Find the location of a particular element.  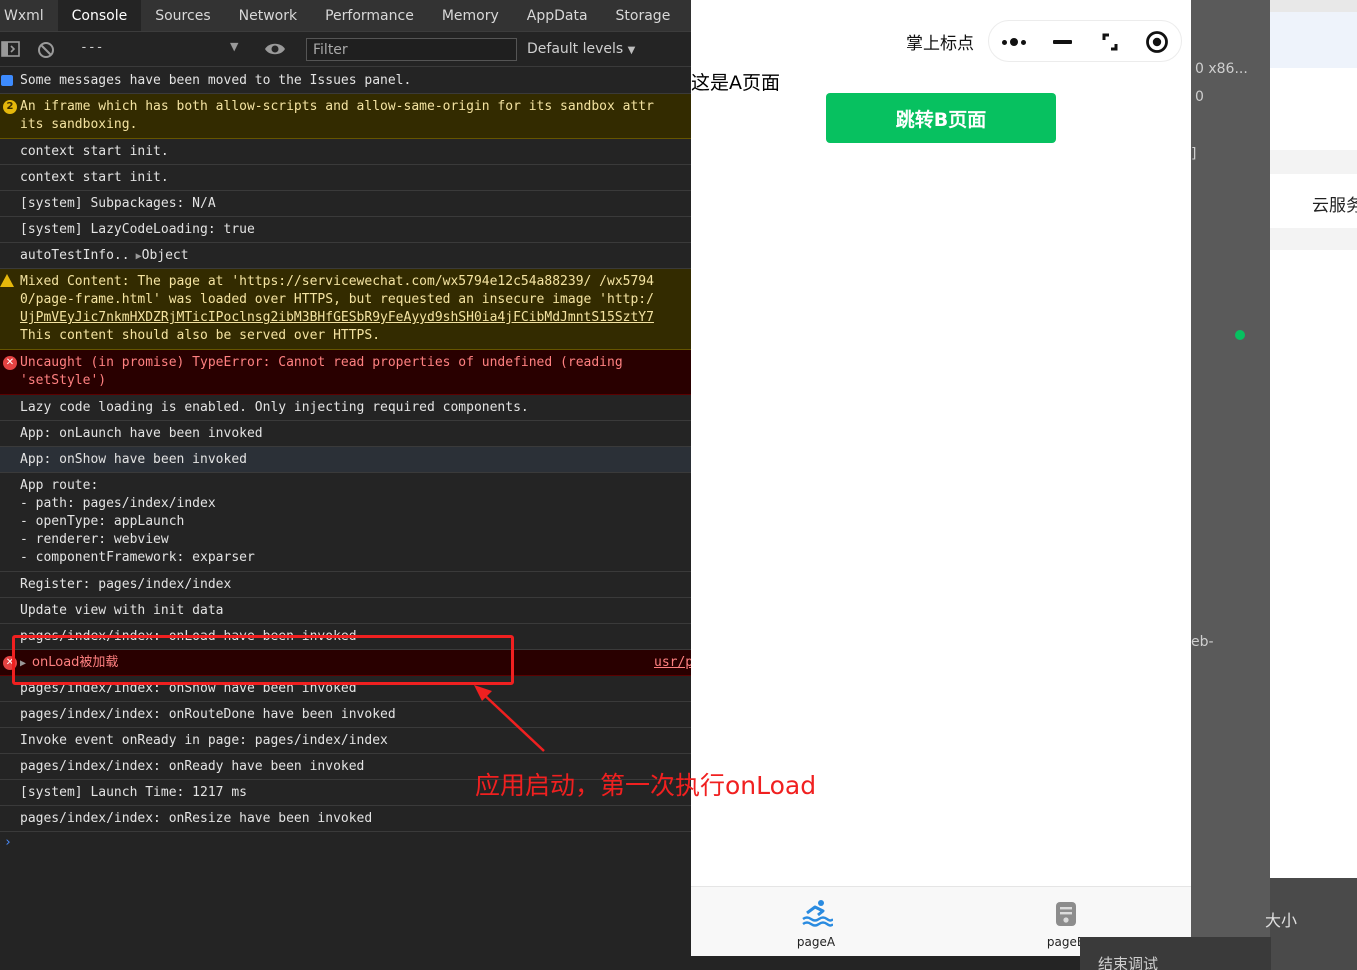

console-message: autoTestInfo.. is located at coordinates (75, 255).